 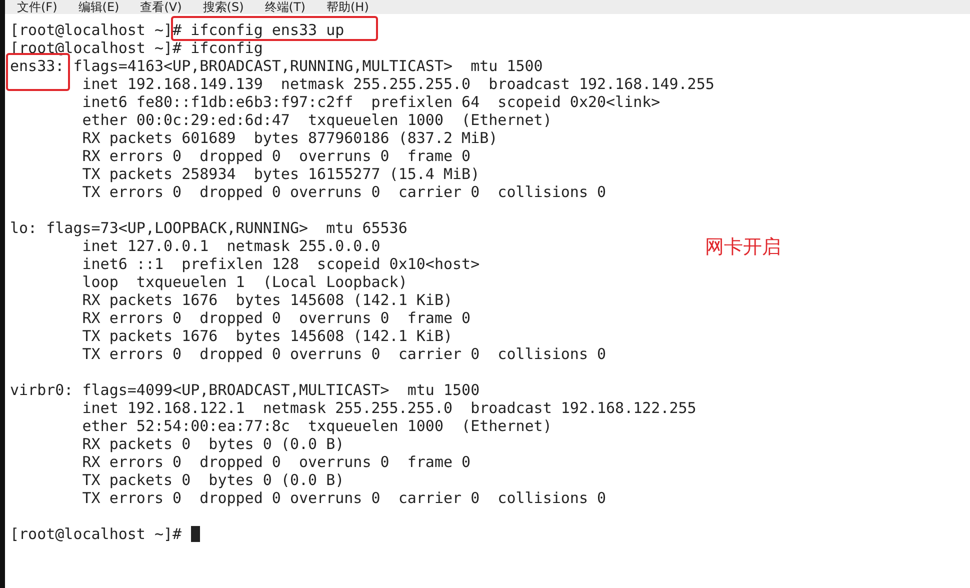 I want to click on terminal-line: TX packets 1676 bytes 145608 (142.1 KiB), so click(x=267, y=336).